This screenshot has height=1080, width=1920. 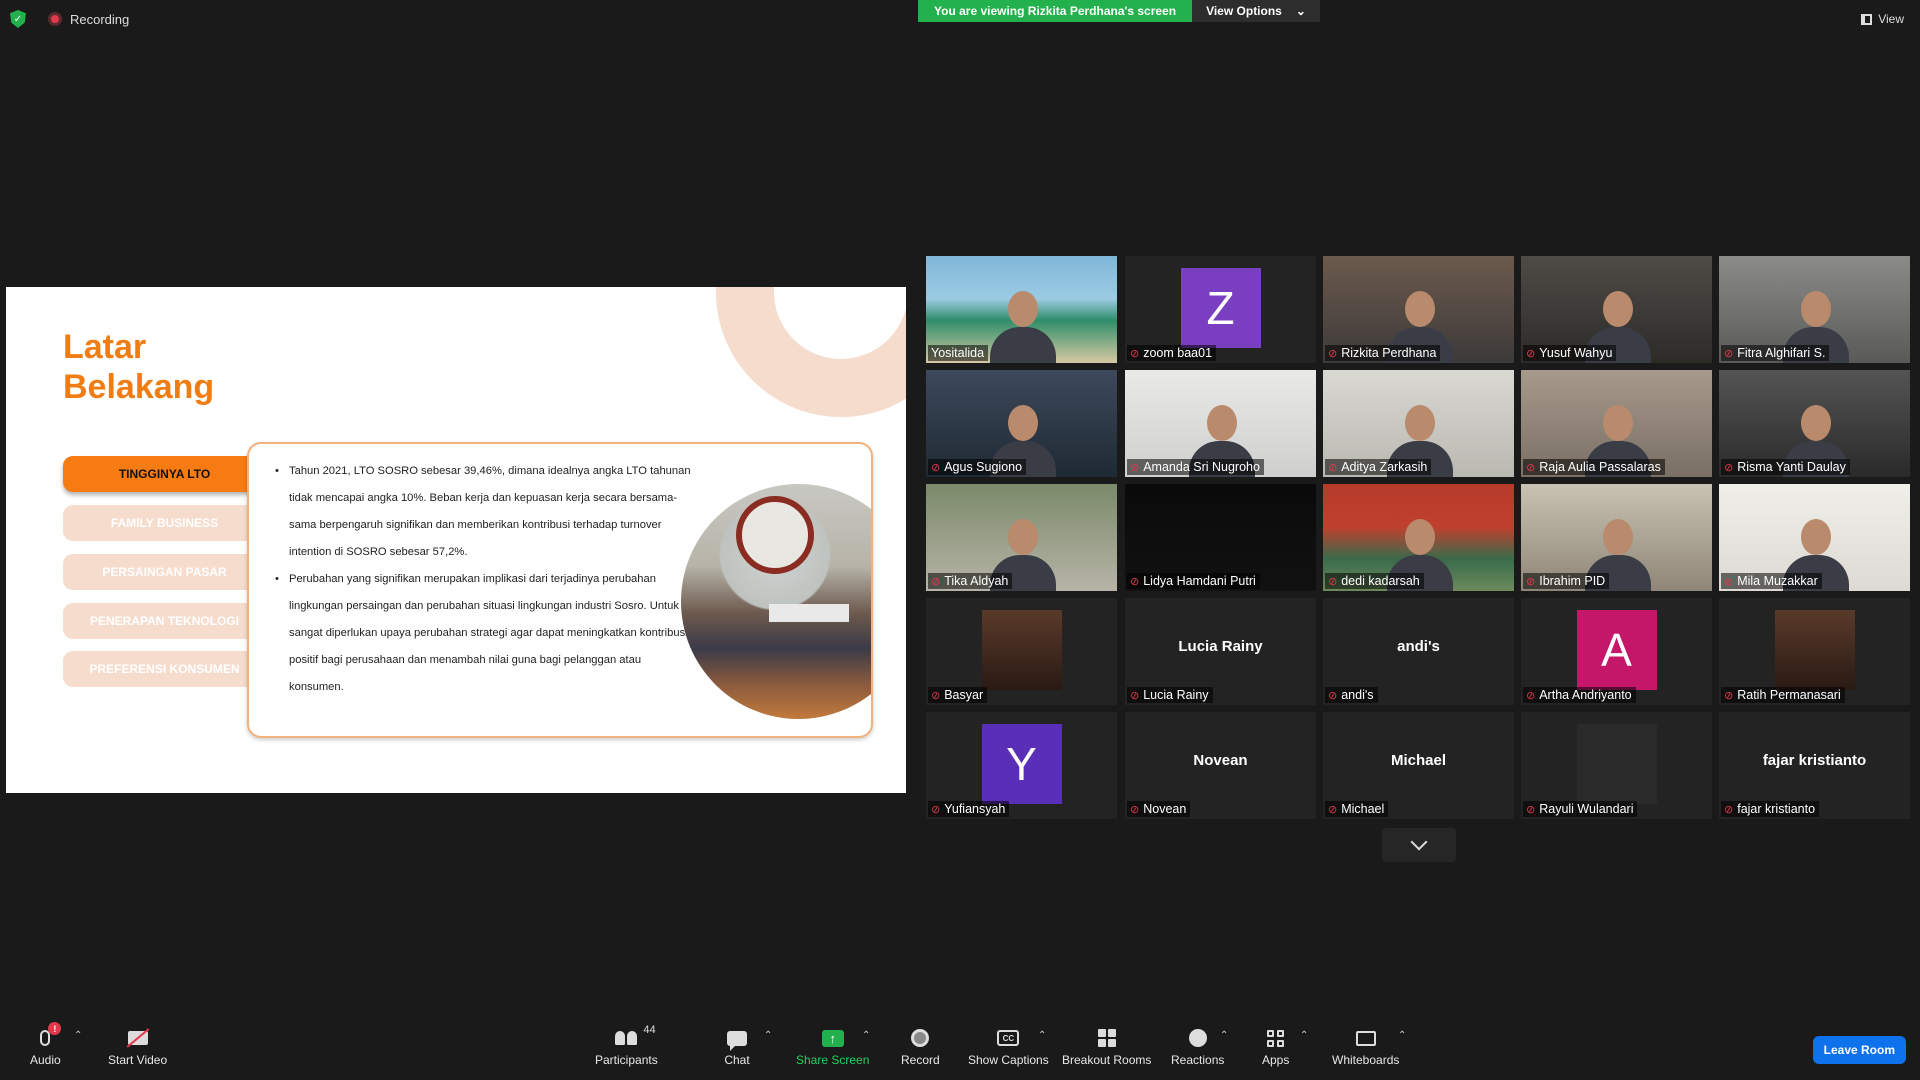 I want to click on participant-tile: Z ⊘ zoom baa01, so click(x=1220, y=309).